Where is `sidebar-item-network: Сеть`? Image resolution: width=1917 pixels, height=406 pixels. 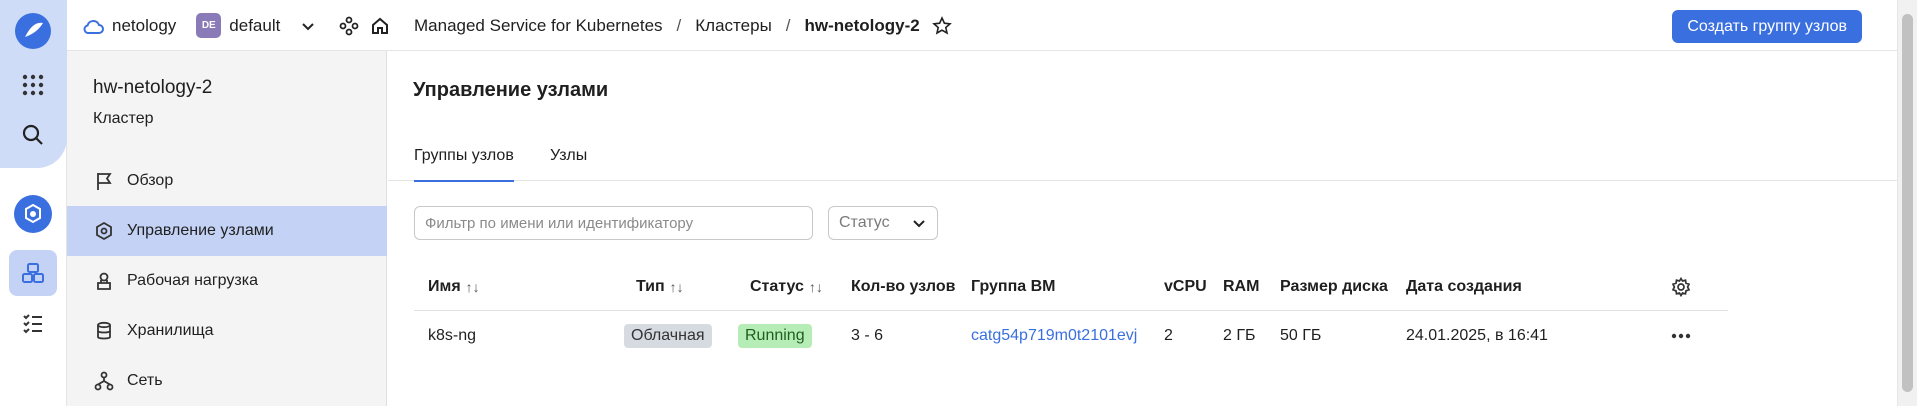 sidebar-item-network: Сеть is located at coordinates (227, 381).